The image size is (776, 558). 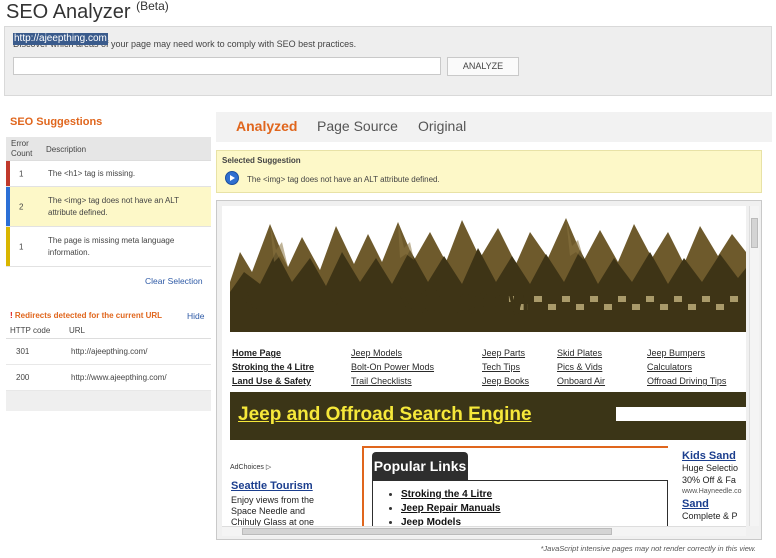 What do you see at coordinates (21, 206) in the screenshot?
I see `suggestion-count: 2` at bounding box center [21, 206].